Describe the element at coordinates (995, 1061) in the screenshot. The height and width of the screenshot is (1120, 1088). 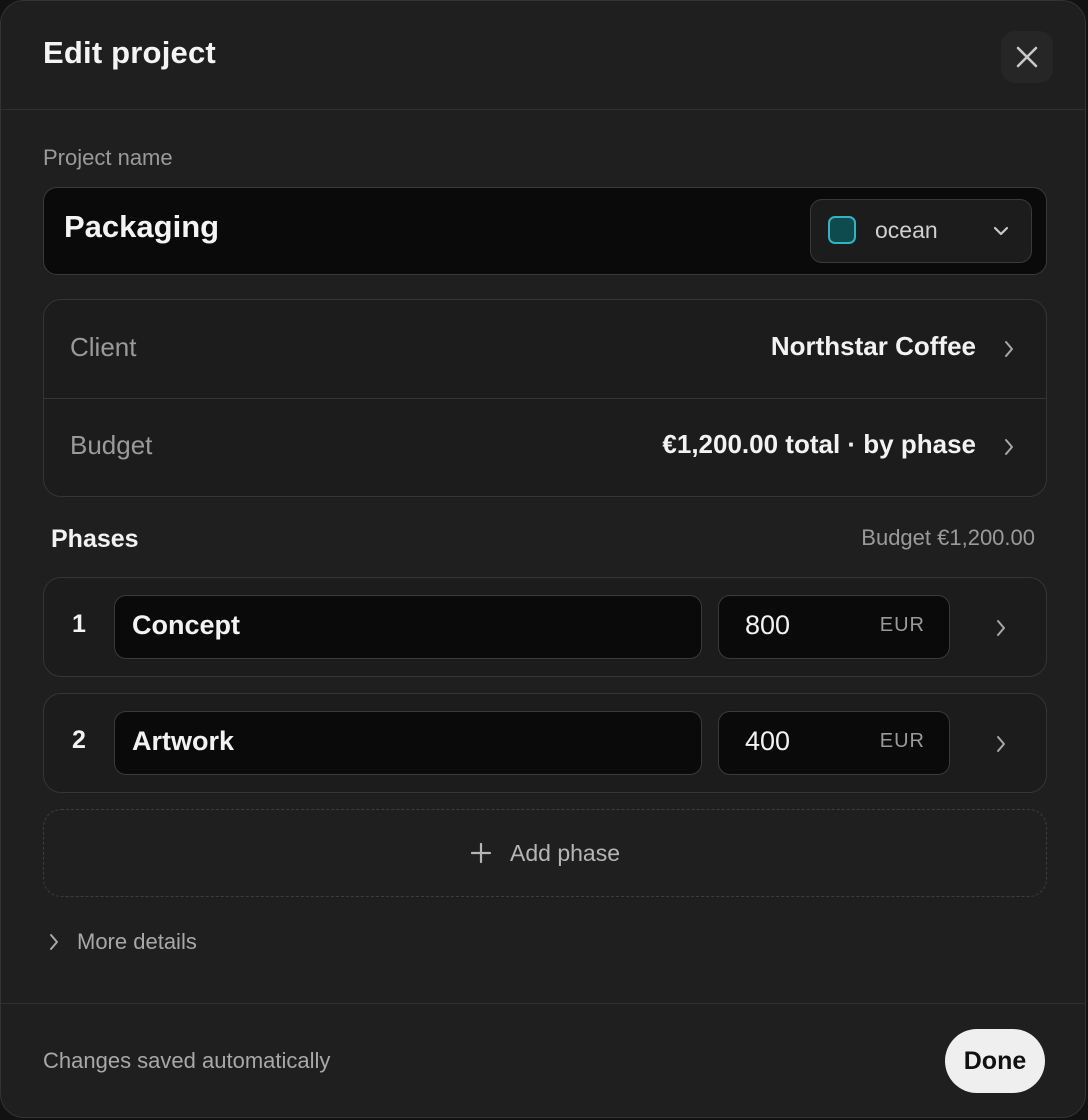
I see `done-button: Done` at that location.